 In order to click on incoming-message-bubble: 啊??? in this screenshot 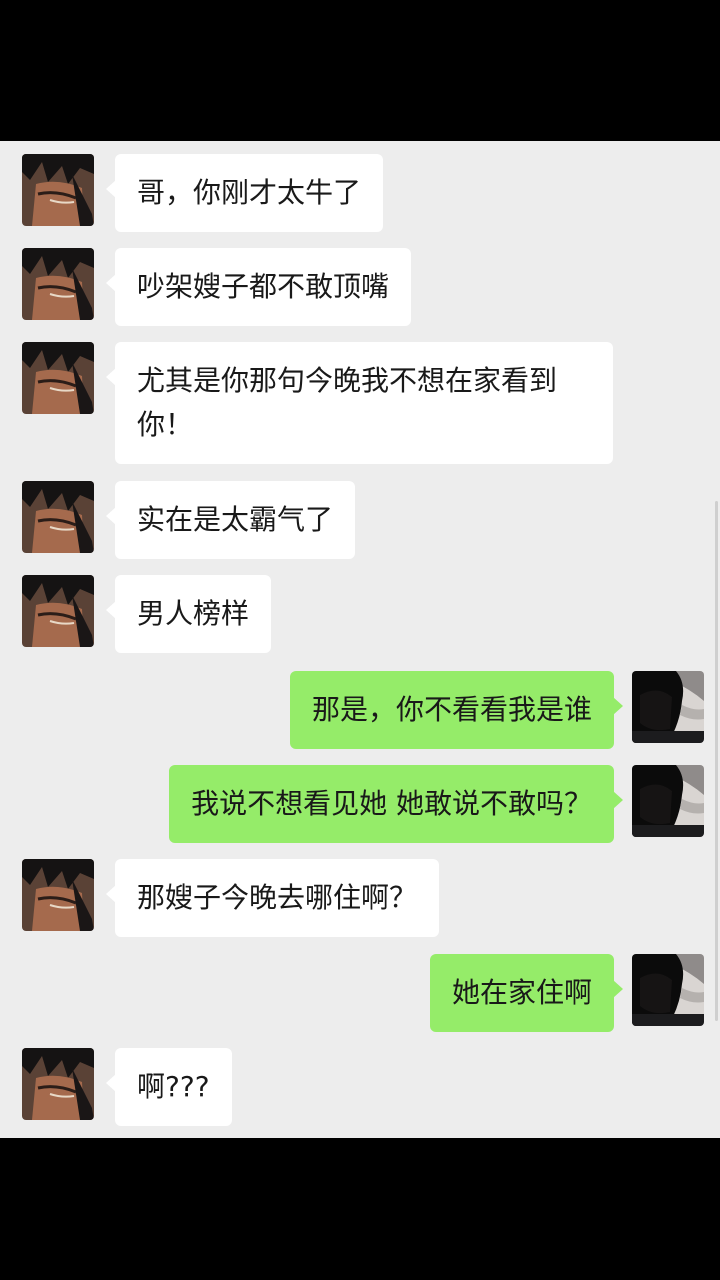, I will do `click(169, 1087)`.